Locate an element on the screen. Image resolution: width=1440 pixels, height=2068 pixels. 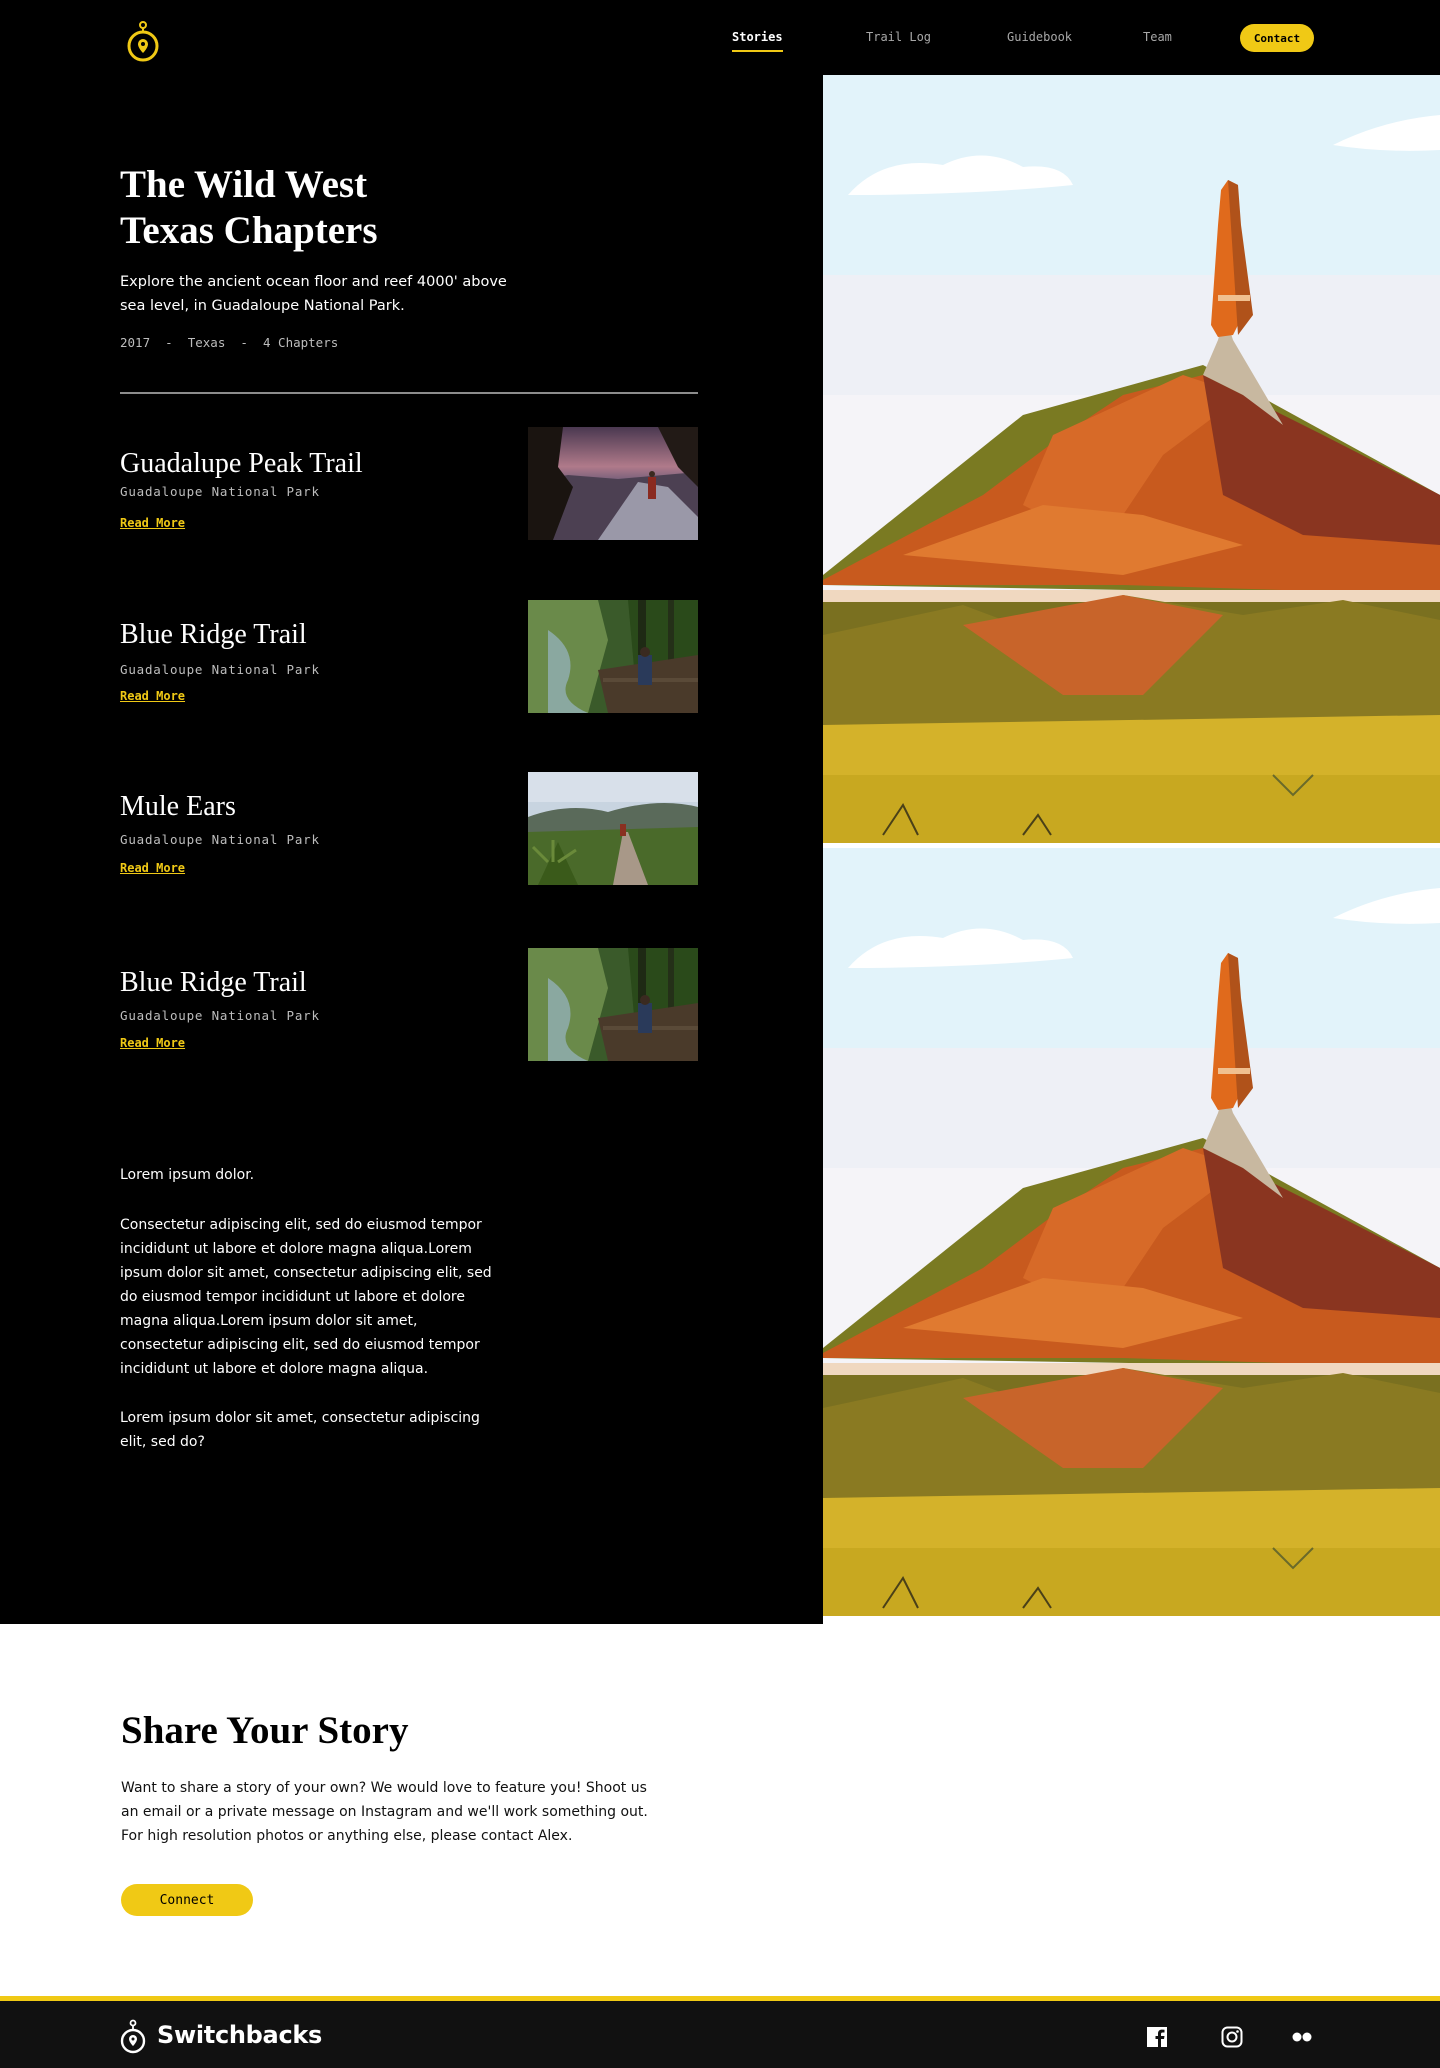
nav-team: Team is located at coordinates (1157, 37).